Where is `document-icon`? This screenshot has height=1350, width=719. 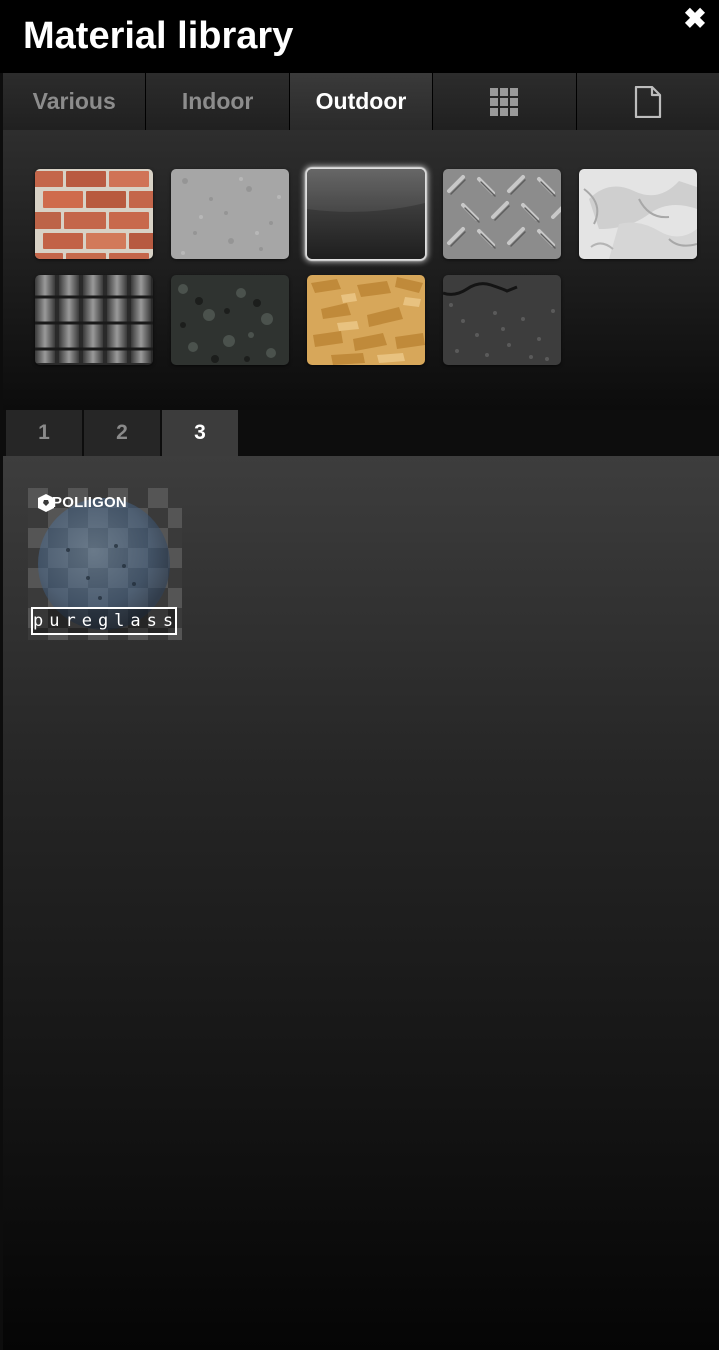
document-icon is located at coordinates (647, 101).